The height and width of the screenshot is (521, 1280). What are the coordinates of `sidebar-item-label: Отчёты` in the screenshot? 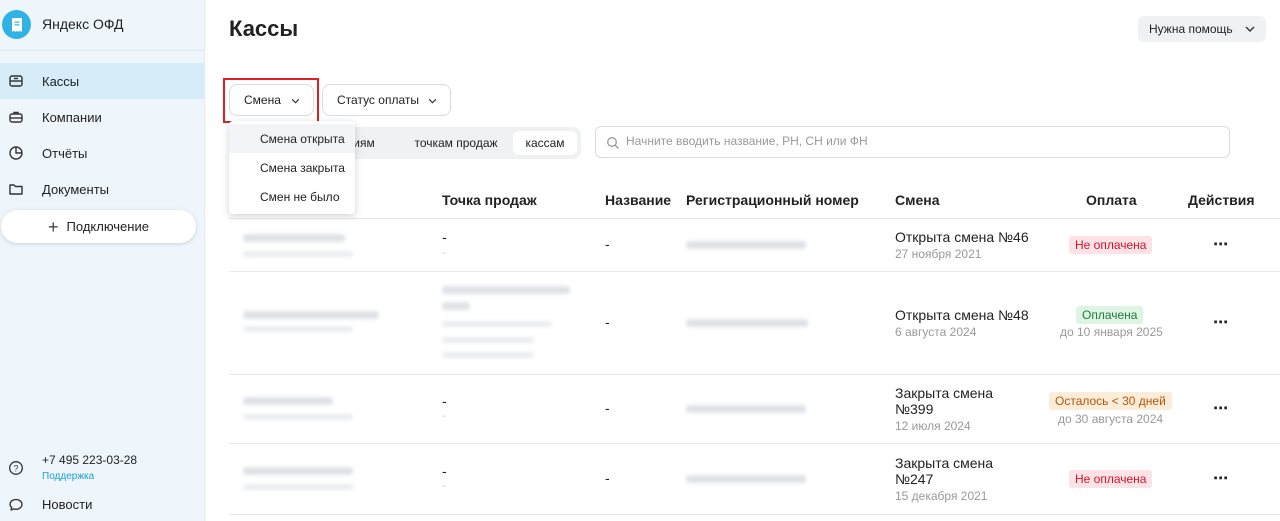 It's located at (65, 153).